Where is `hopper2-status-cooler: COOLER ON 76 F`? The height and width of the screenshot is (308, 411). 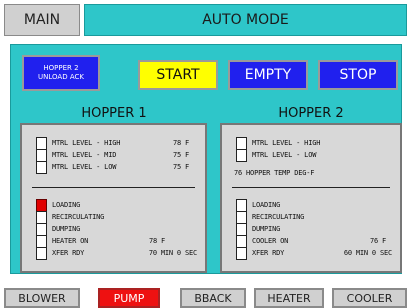
hopper2-status-cooler: COOLER ON 76 F is located at coordinates (311, 241).